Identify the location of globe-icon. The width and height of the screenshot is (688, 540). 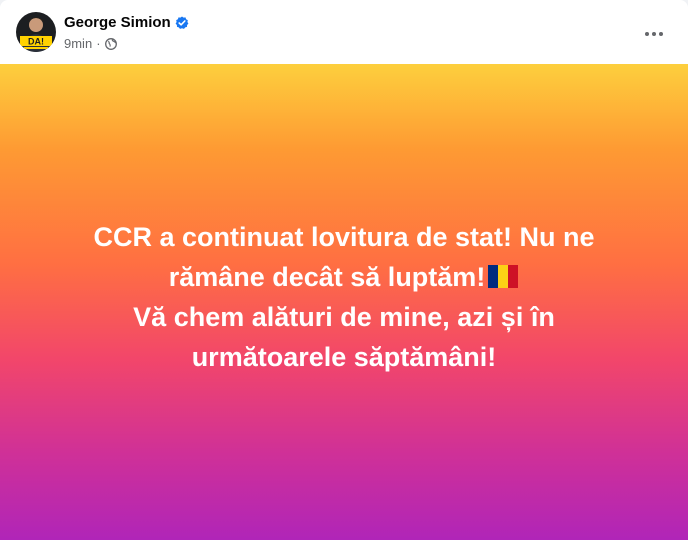
(110, 43).